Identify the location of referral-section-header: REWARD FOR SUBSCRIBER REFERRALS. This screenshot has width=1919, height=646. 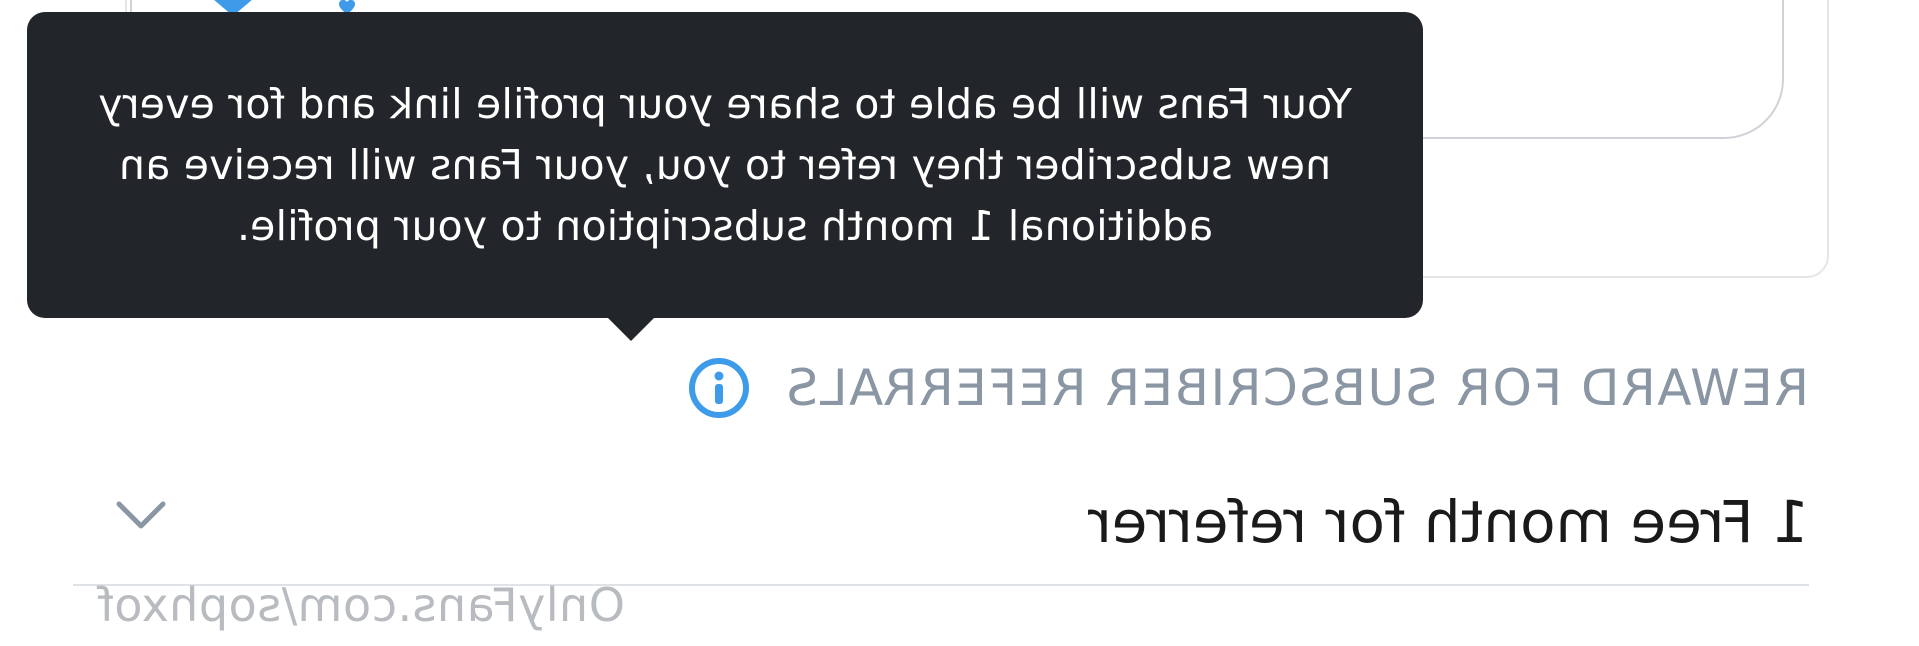
(1248, 388).